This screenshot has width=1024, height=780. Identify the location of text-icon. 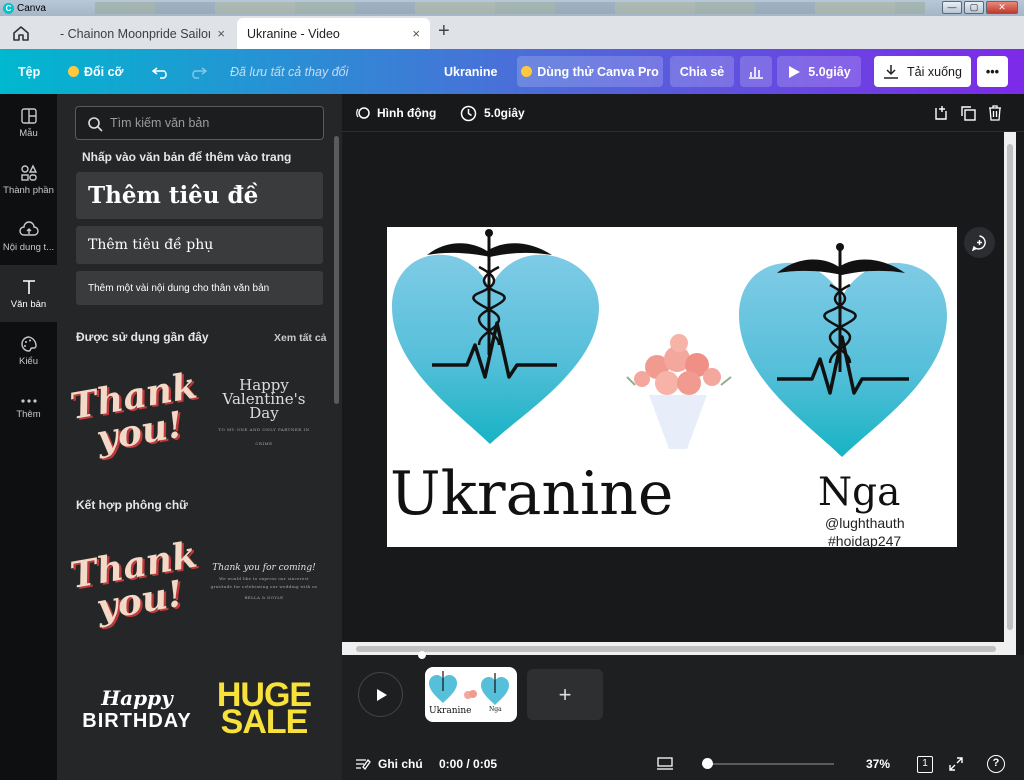
(28, 286).